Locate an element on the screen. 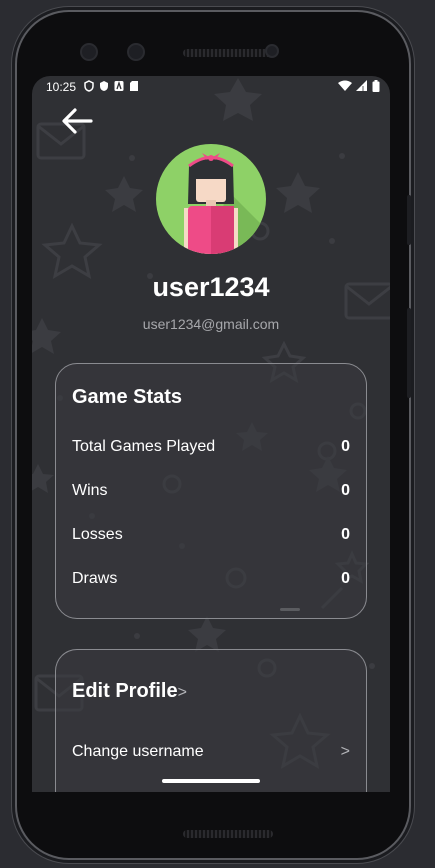  stat-label: Losses is located at coordinates (97, 534).